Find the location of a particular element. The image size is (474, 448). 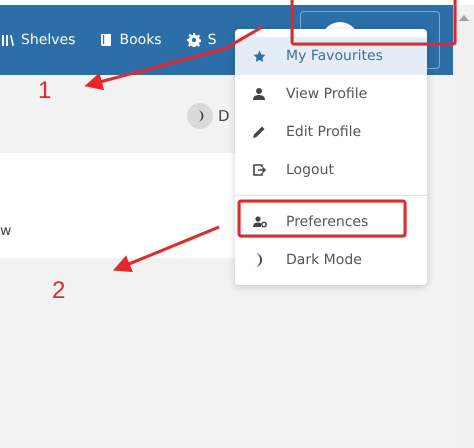

menu-item: My Favourites is located at coordinates (331, 56).